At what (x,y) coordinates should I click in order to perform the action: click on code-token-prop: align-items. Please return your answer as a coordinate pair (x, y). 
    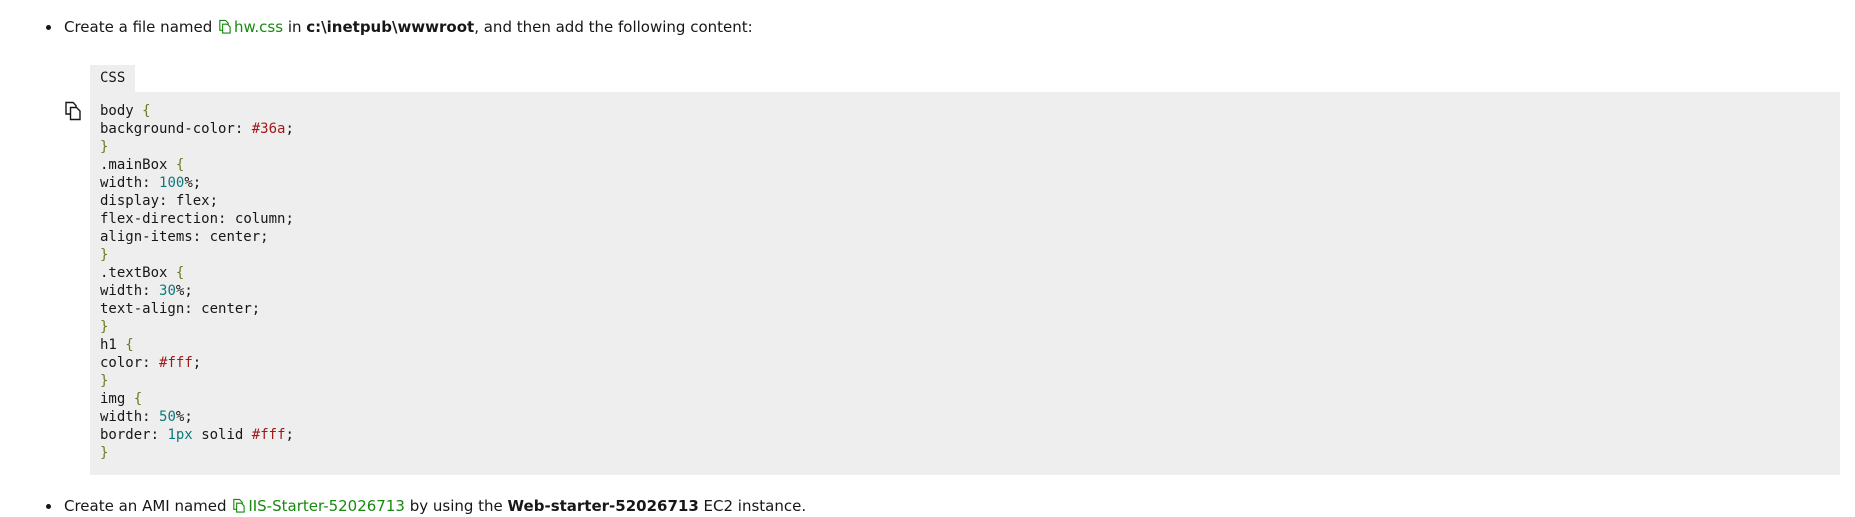
    Looking at the image, I should click on (146, 237).